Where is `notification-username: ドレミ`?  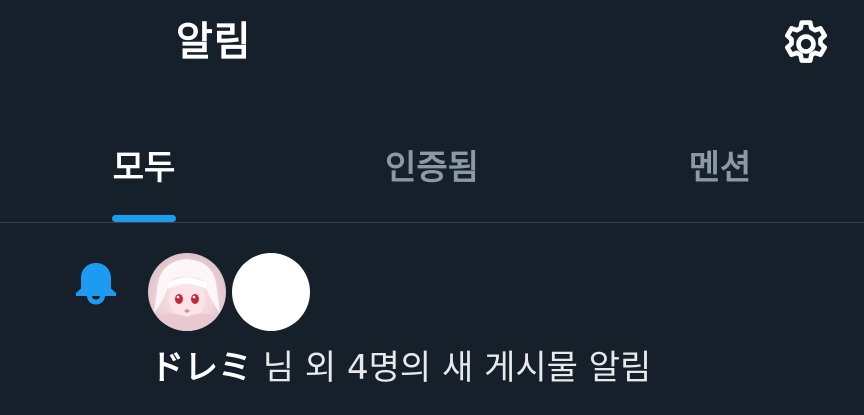
notification-username: ドレミ is located at coordinates (201, 368).